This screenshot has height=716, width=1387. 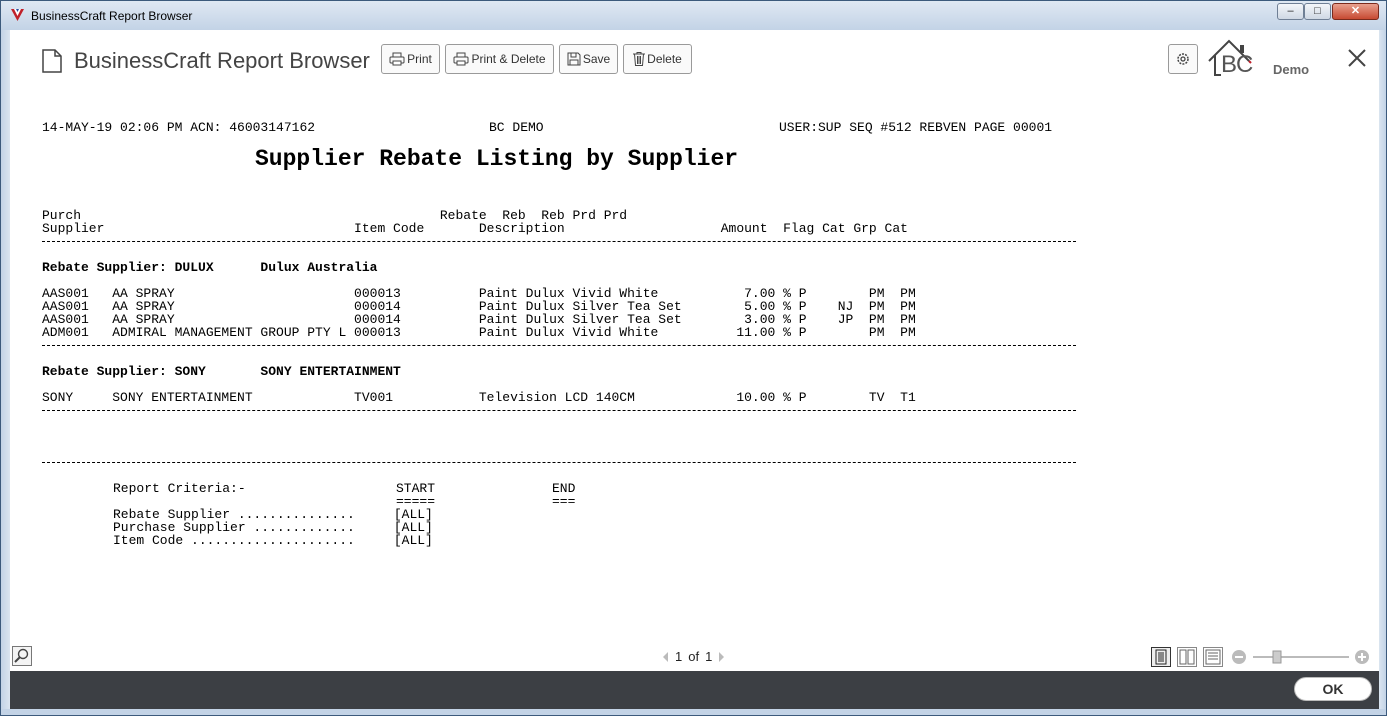 I want to click on report-meta-center: BC DEMO, so click(x=516, y=127).